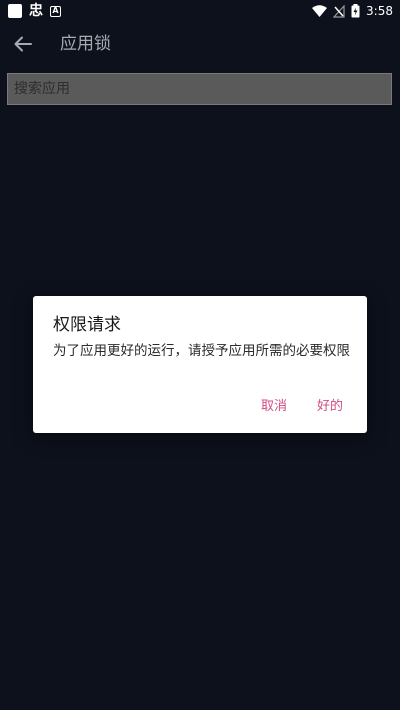 Image resolution: width=400 pixels, height=710 pixels. I want to click on arrow-left-icon, so click(23, 44).